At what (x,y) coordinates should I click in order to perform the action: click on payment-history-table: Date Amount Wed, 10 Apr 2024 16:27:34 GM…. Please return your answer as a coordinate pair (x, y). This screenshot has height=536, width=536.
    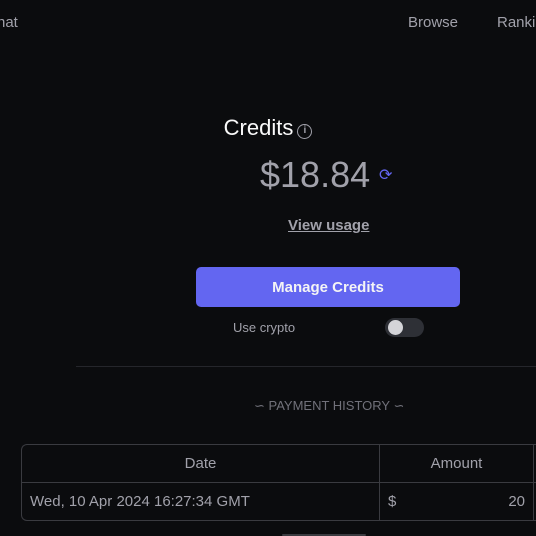
    Looking at the image, I should click on (278, 482).